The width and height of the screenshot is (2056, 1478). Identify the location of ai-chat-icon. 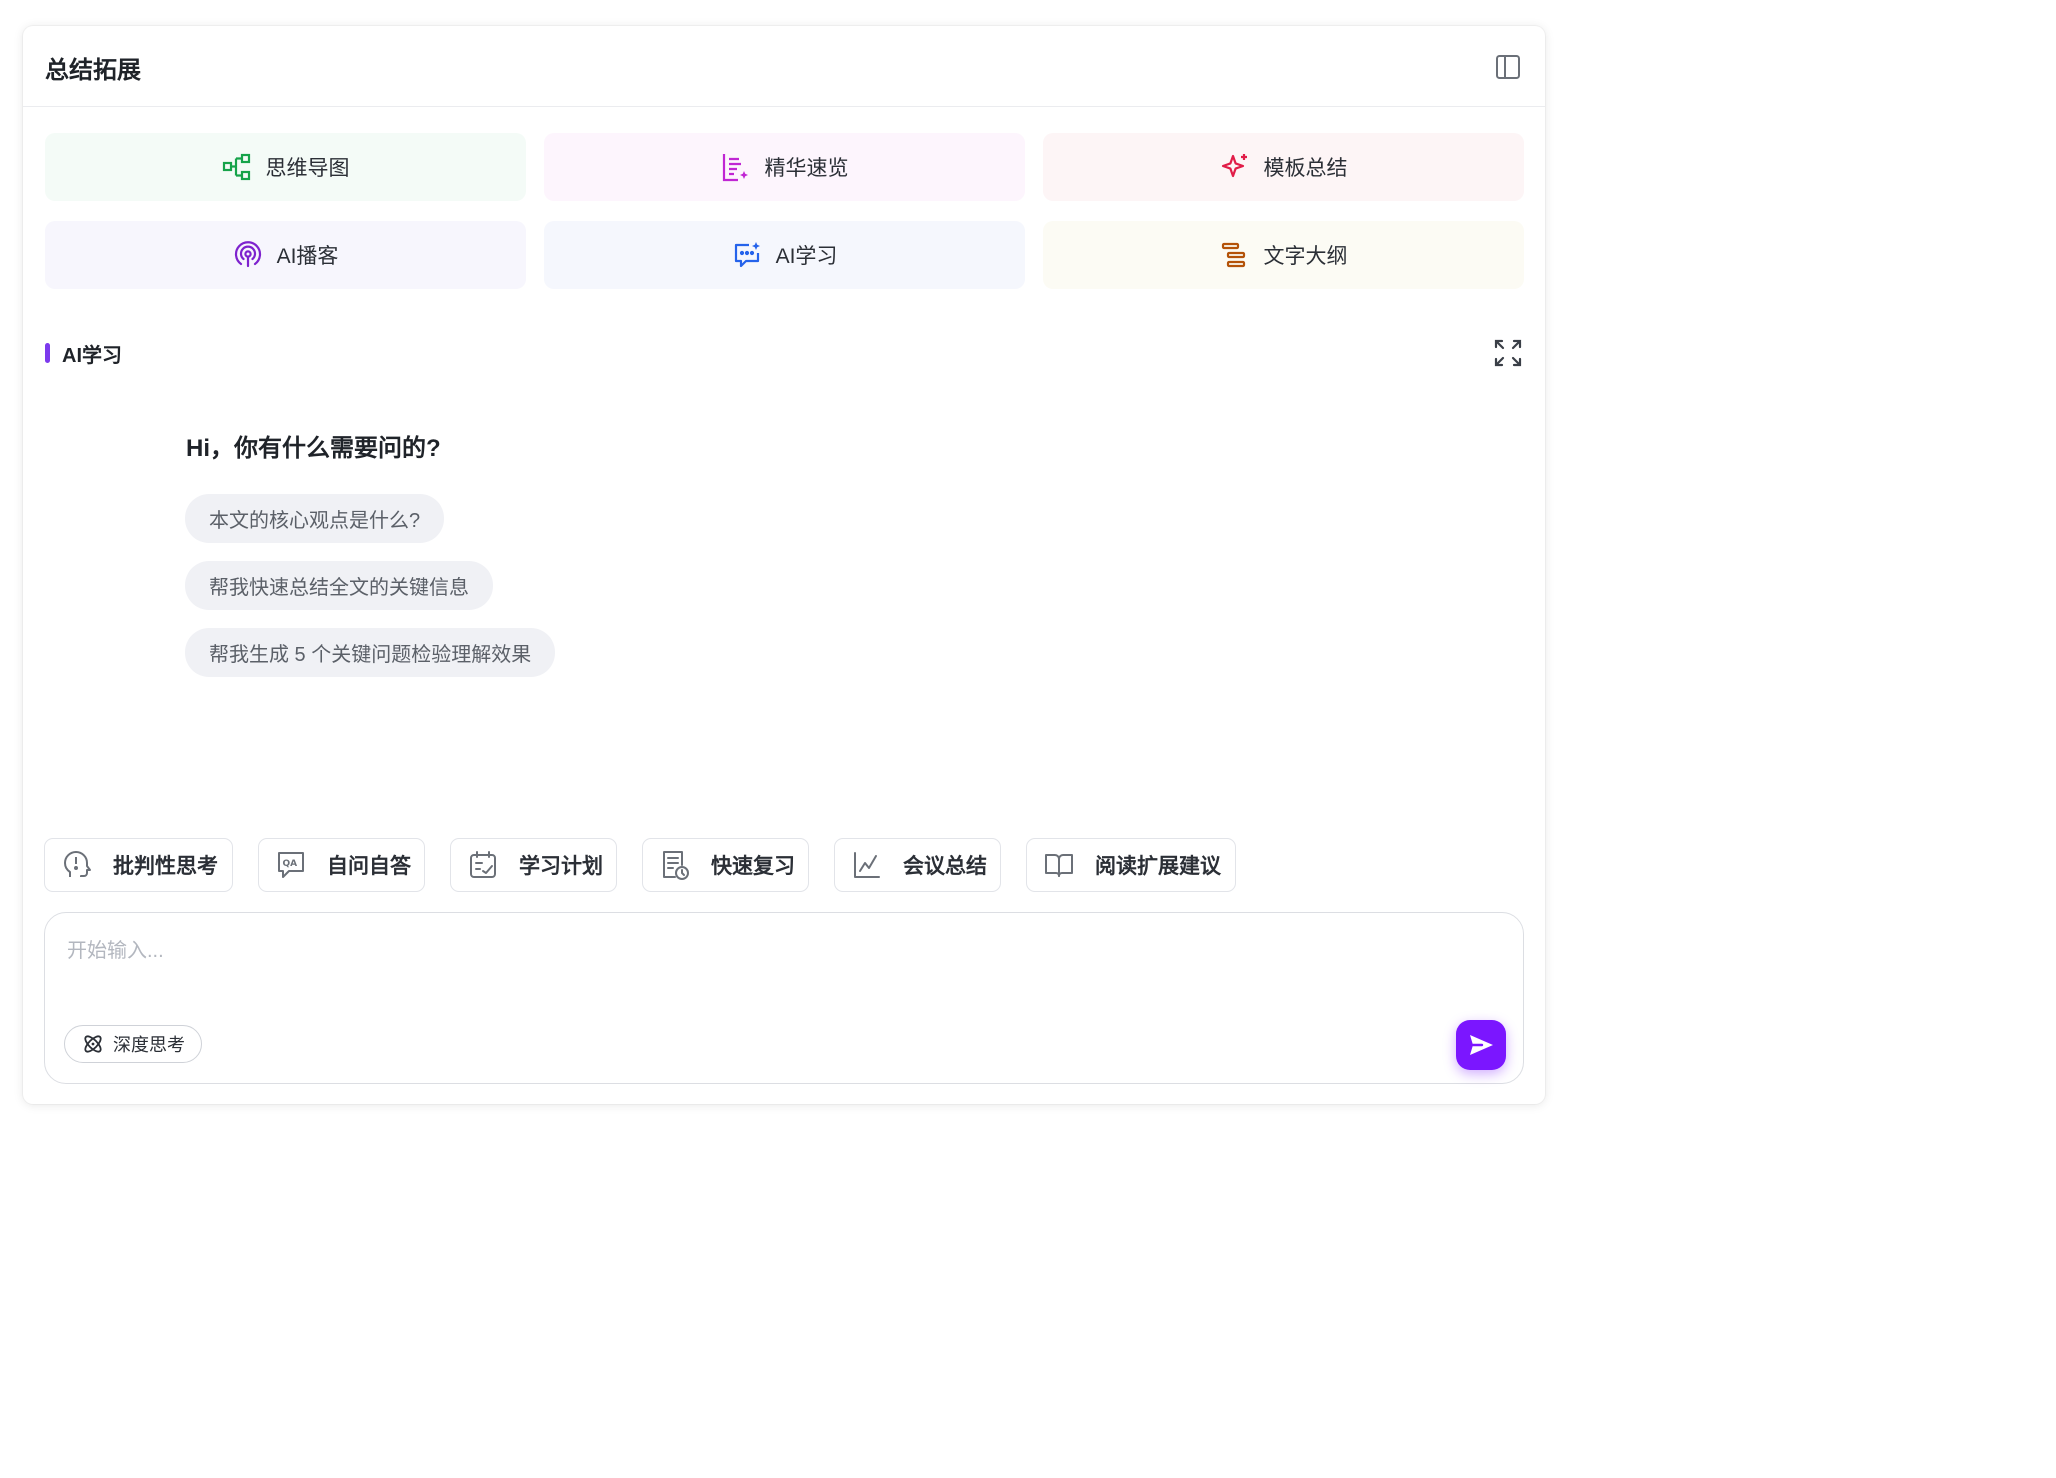
(747, 255).